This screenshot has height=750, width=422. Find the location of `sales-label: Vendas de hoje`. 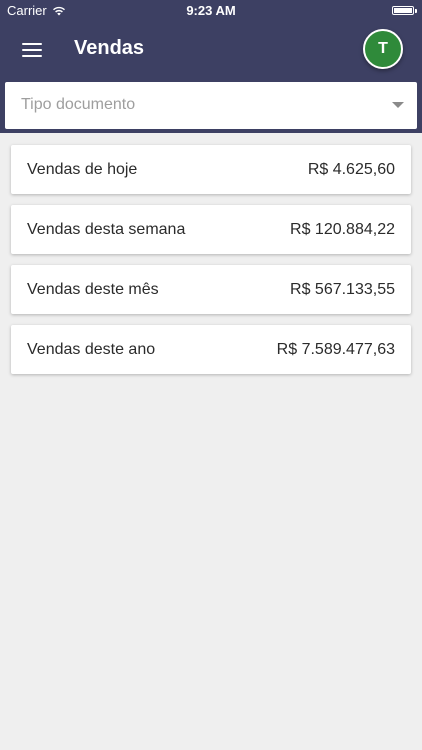

sales-label: Vendas de hoje is located at coordinates (82, 169).